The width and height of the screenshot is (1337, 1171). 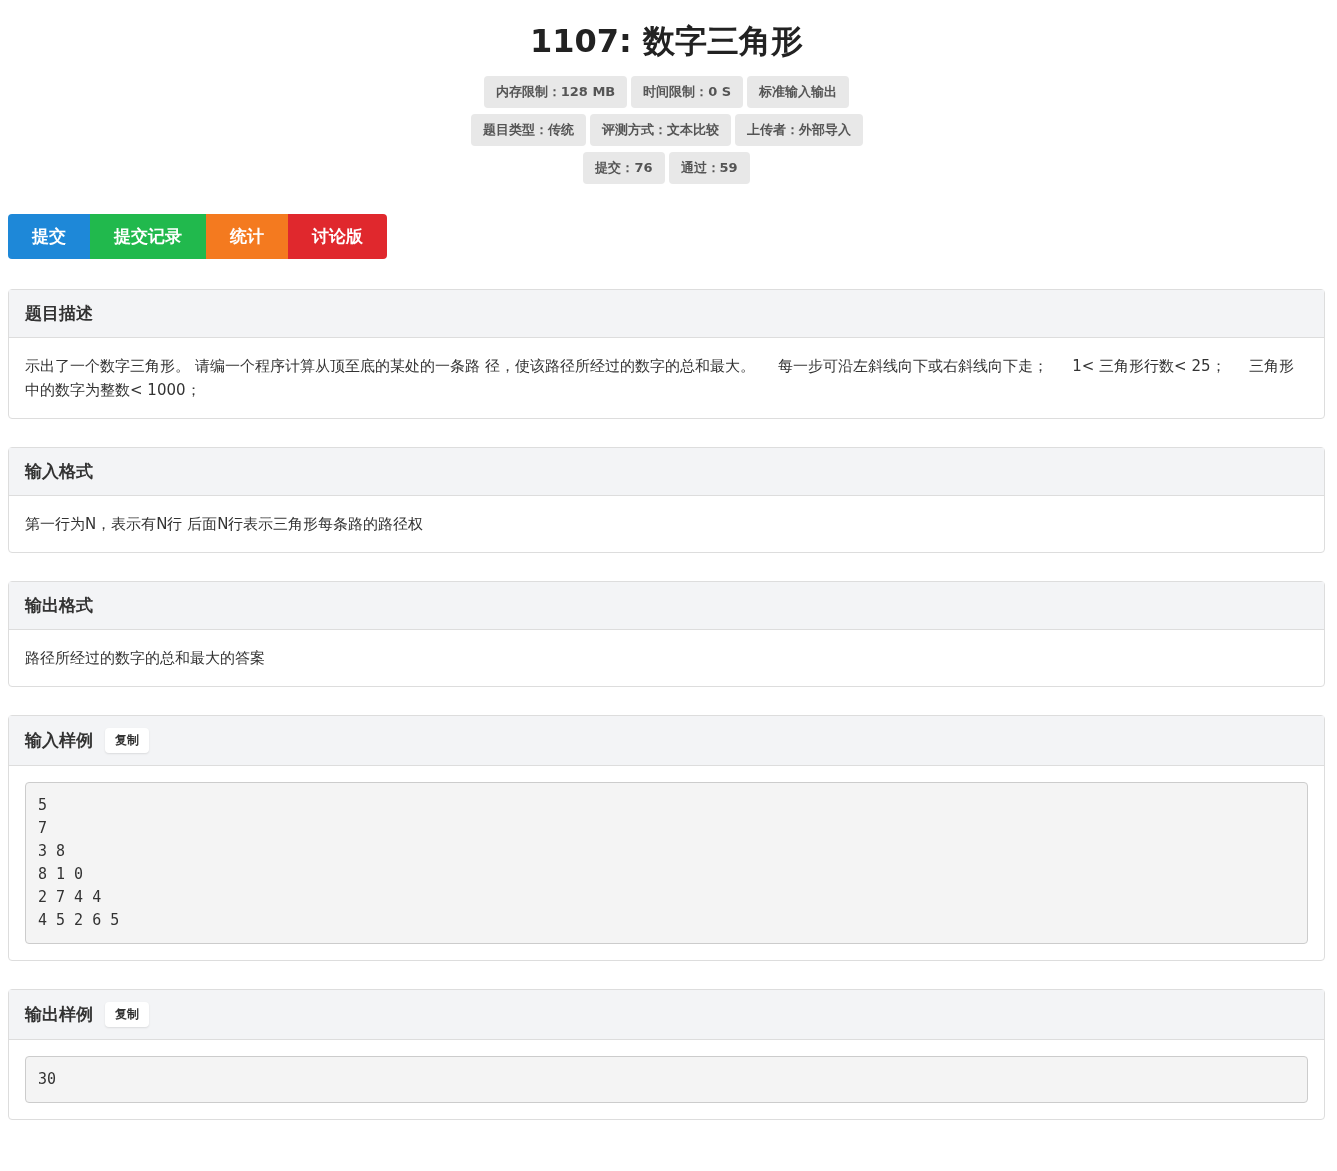 What do you see at coordinates (624, 168) in the screenshot?
I see `info-tag: 提交：76` at bounding box center [624, 168].